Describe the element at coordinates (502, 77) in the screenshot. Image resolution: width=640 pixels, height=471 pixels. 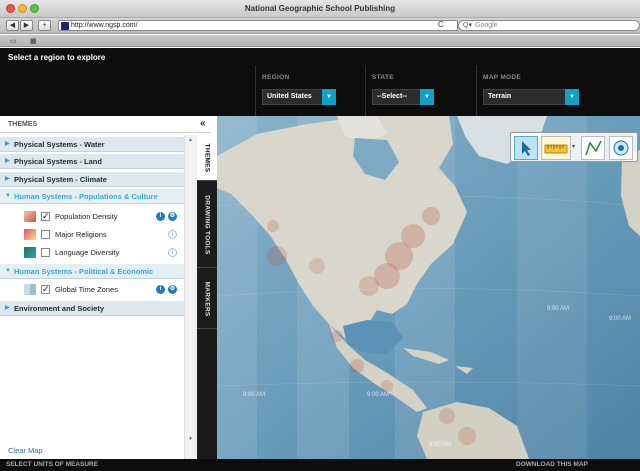
I see `map-mode-label: MAP MODE` at that location.